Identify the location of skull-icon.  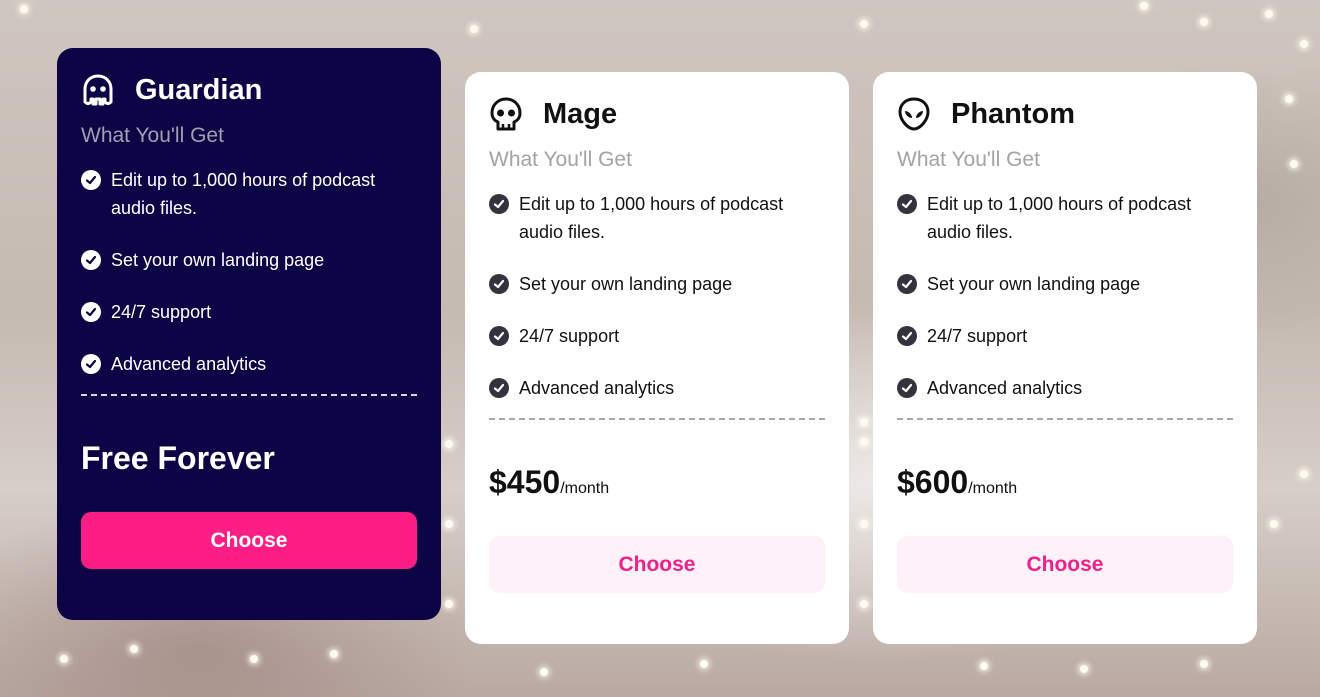
(506, 114).